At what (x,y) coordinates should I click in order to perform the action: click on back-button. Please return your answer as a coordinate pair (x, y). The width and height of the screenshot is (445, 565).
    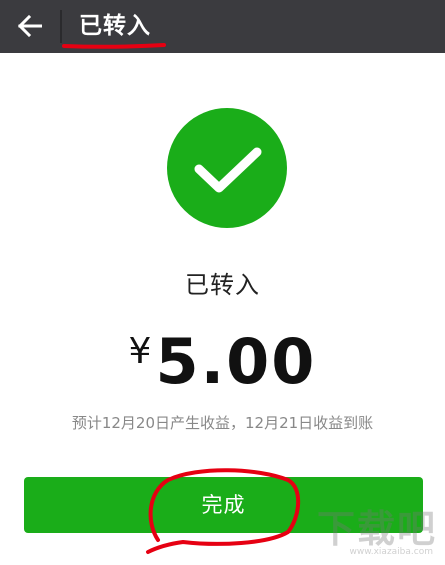
    Looking at the image, I should click on (30, 26).